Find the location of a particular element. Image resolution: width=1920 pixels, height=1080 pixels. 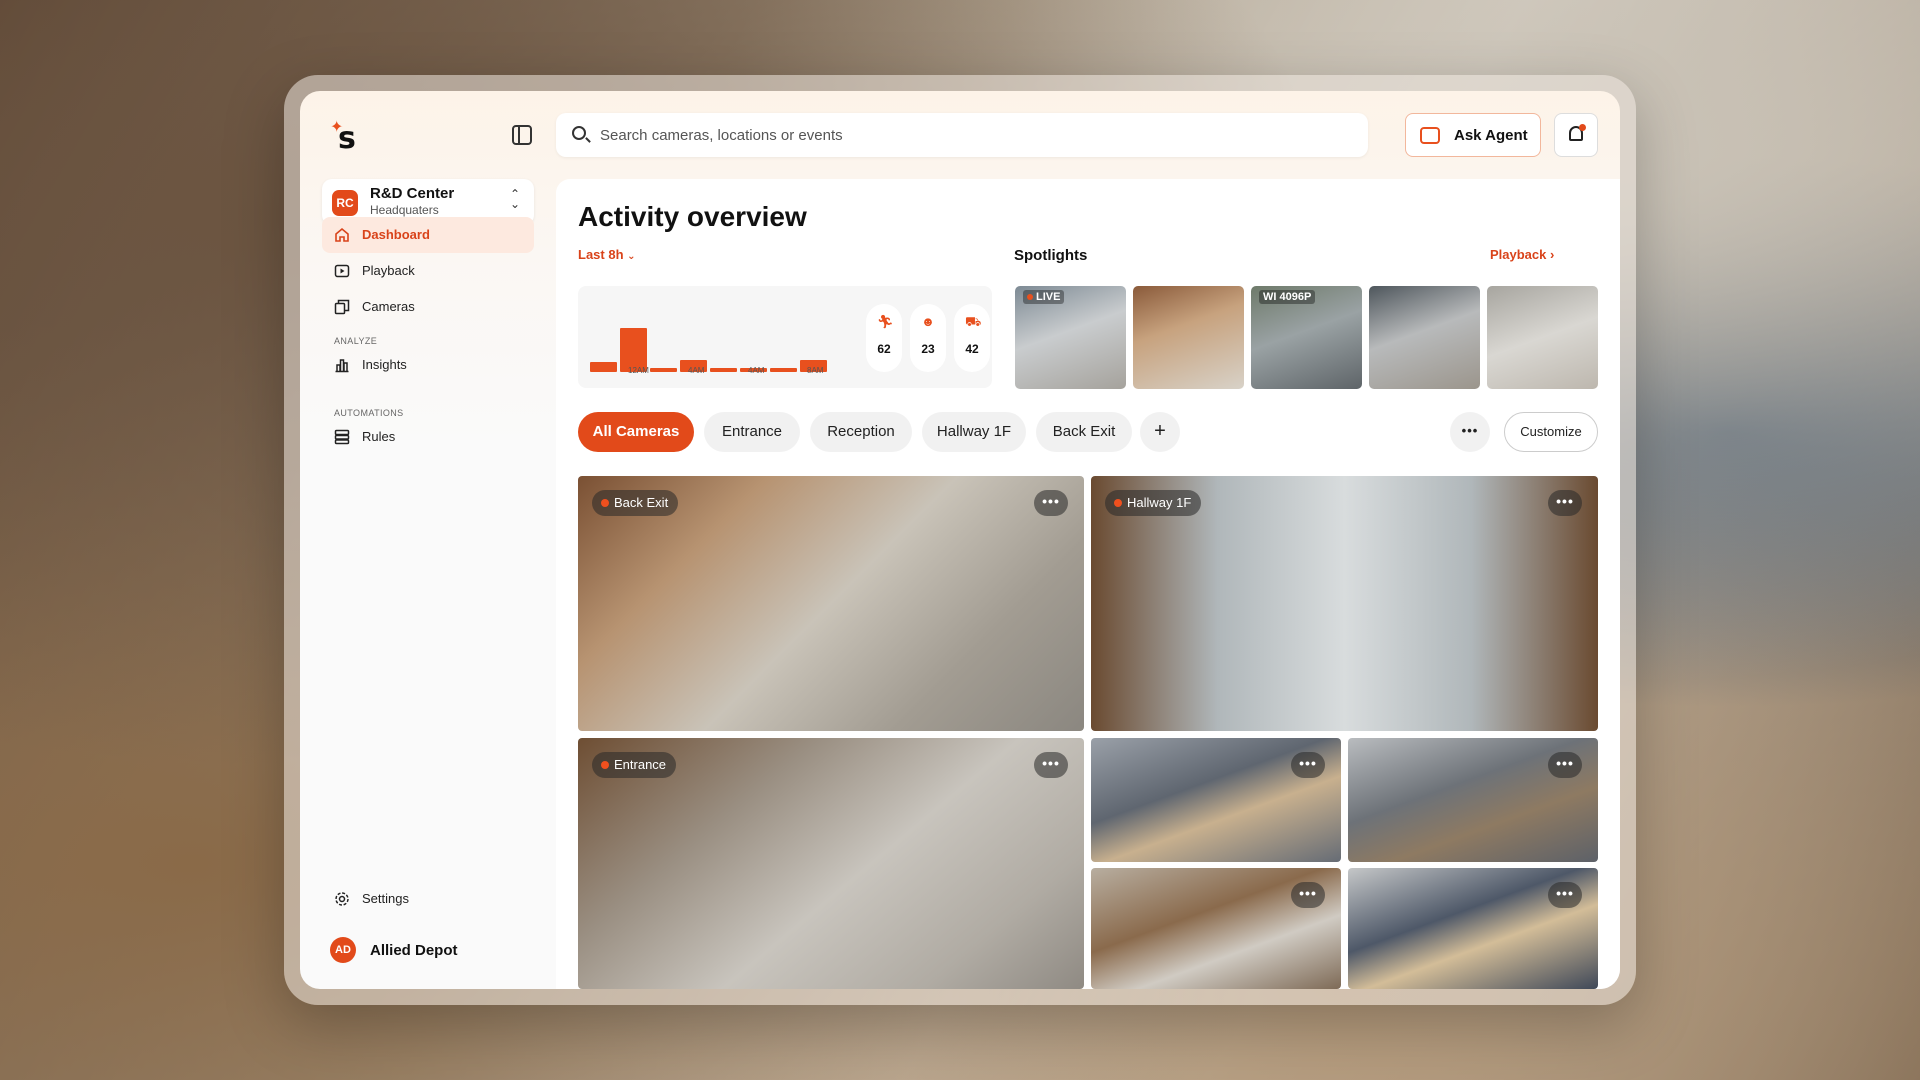

camera-label: Entrance is located at coordinates (634, 765).